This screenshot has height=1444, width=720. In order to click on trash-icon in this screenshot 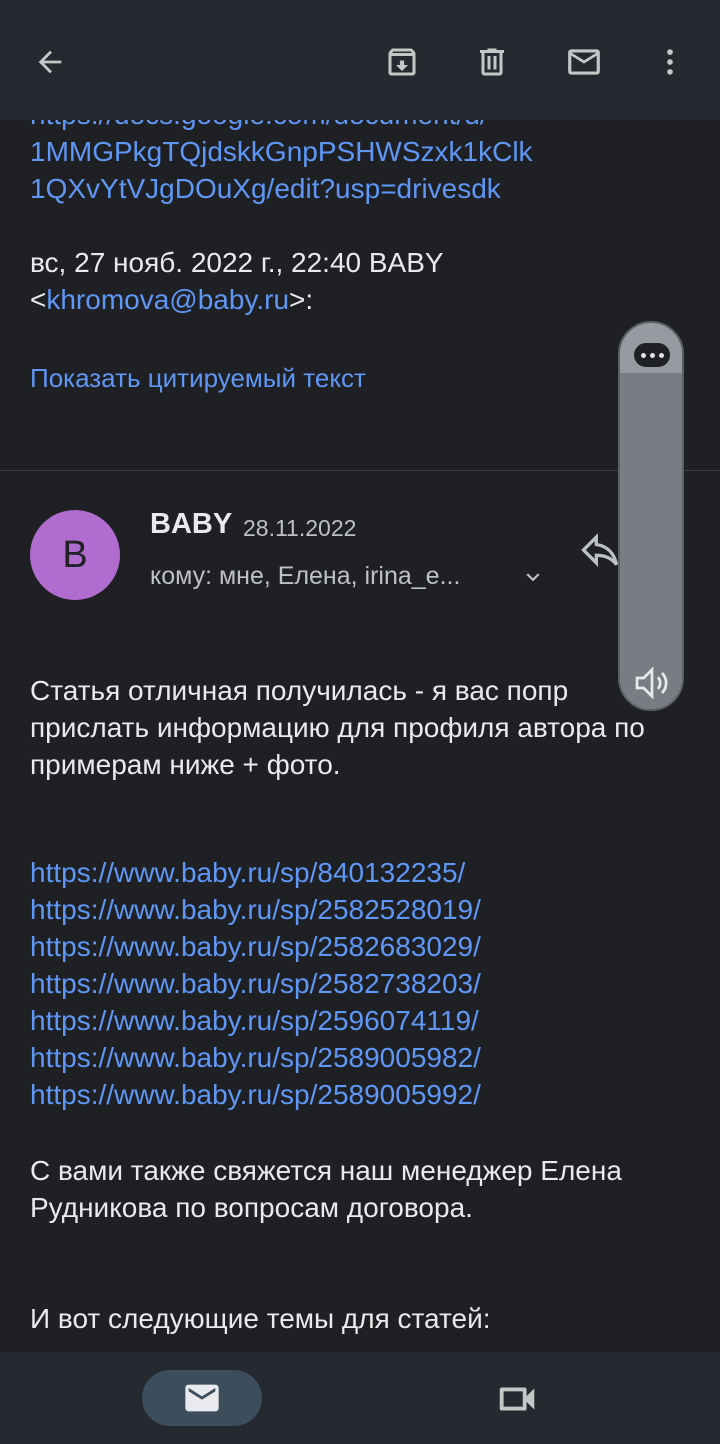, I will do `click(492, 62)`.